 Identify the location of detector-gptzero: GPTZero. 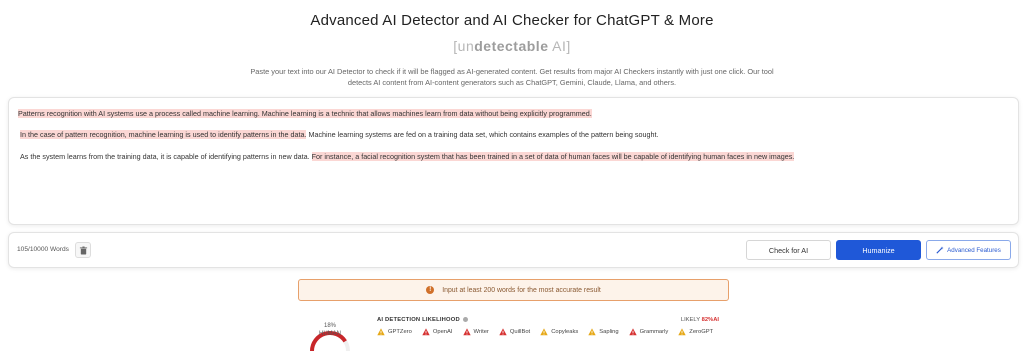
(394, 332).